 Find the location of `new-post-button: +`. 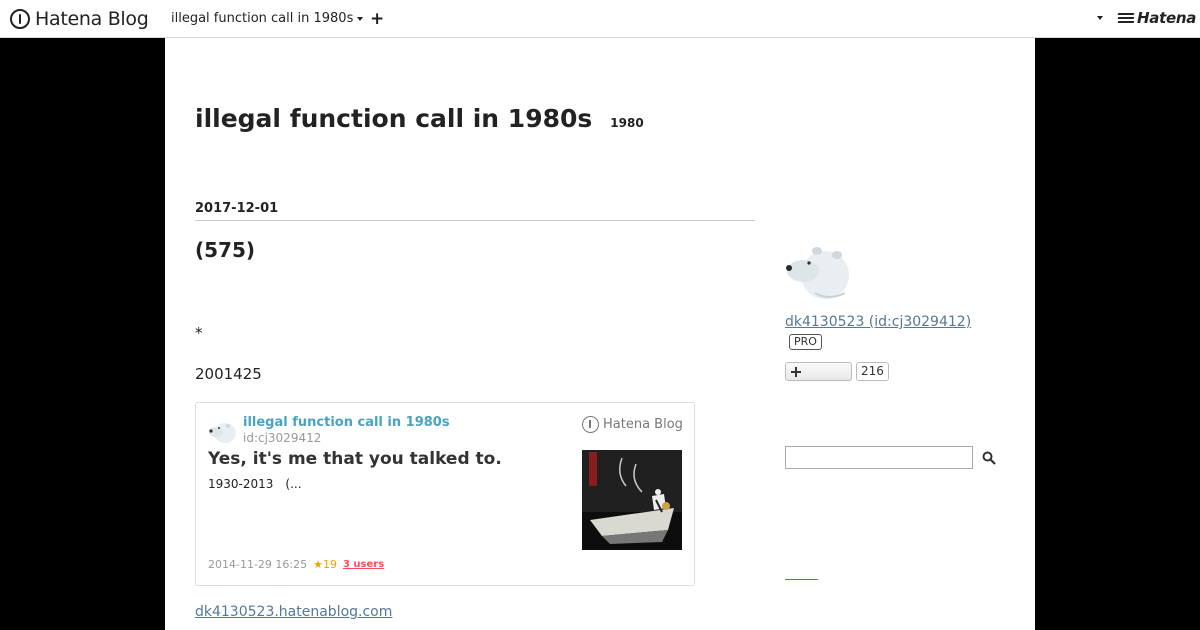

new-post-button: + is located at coordinates (377, 19).